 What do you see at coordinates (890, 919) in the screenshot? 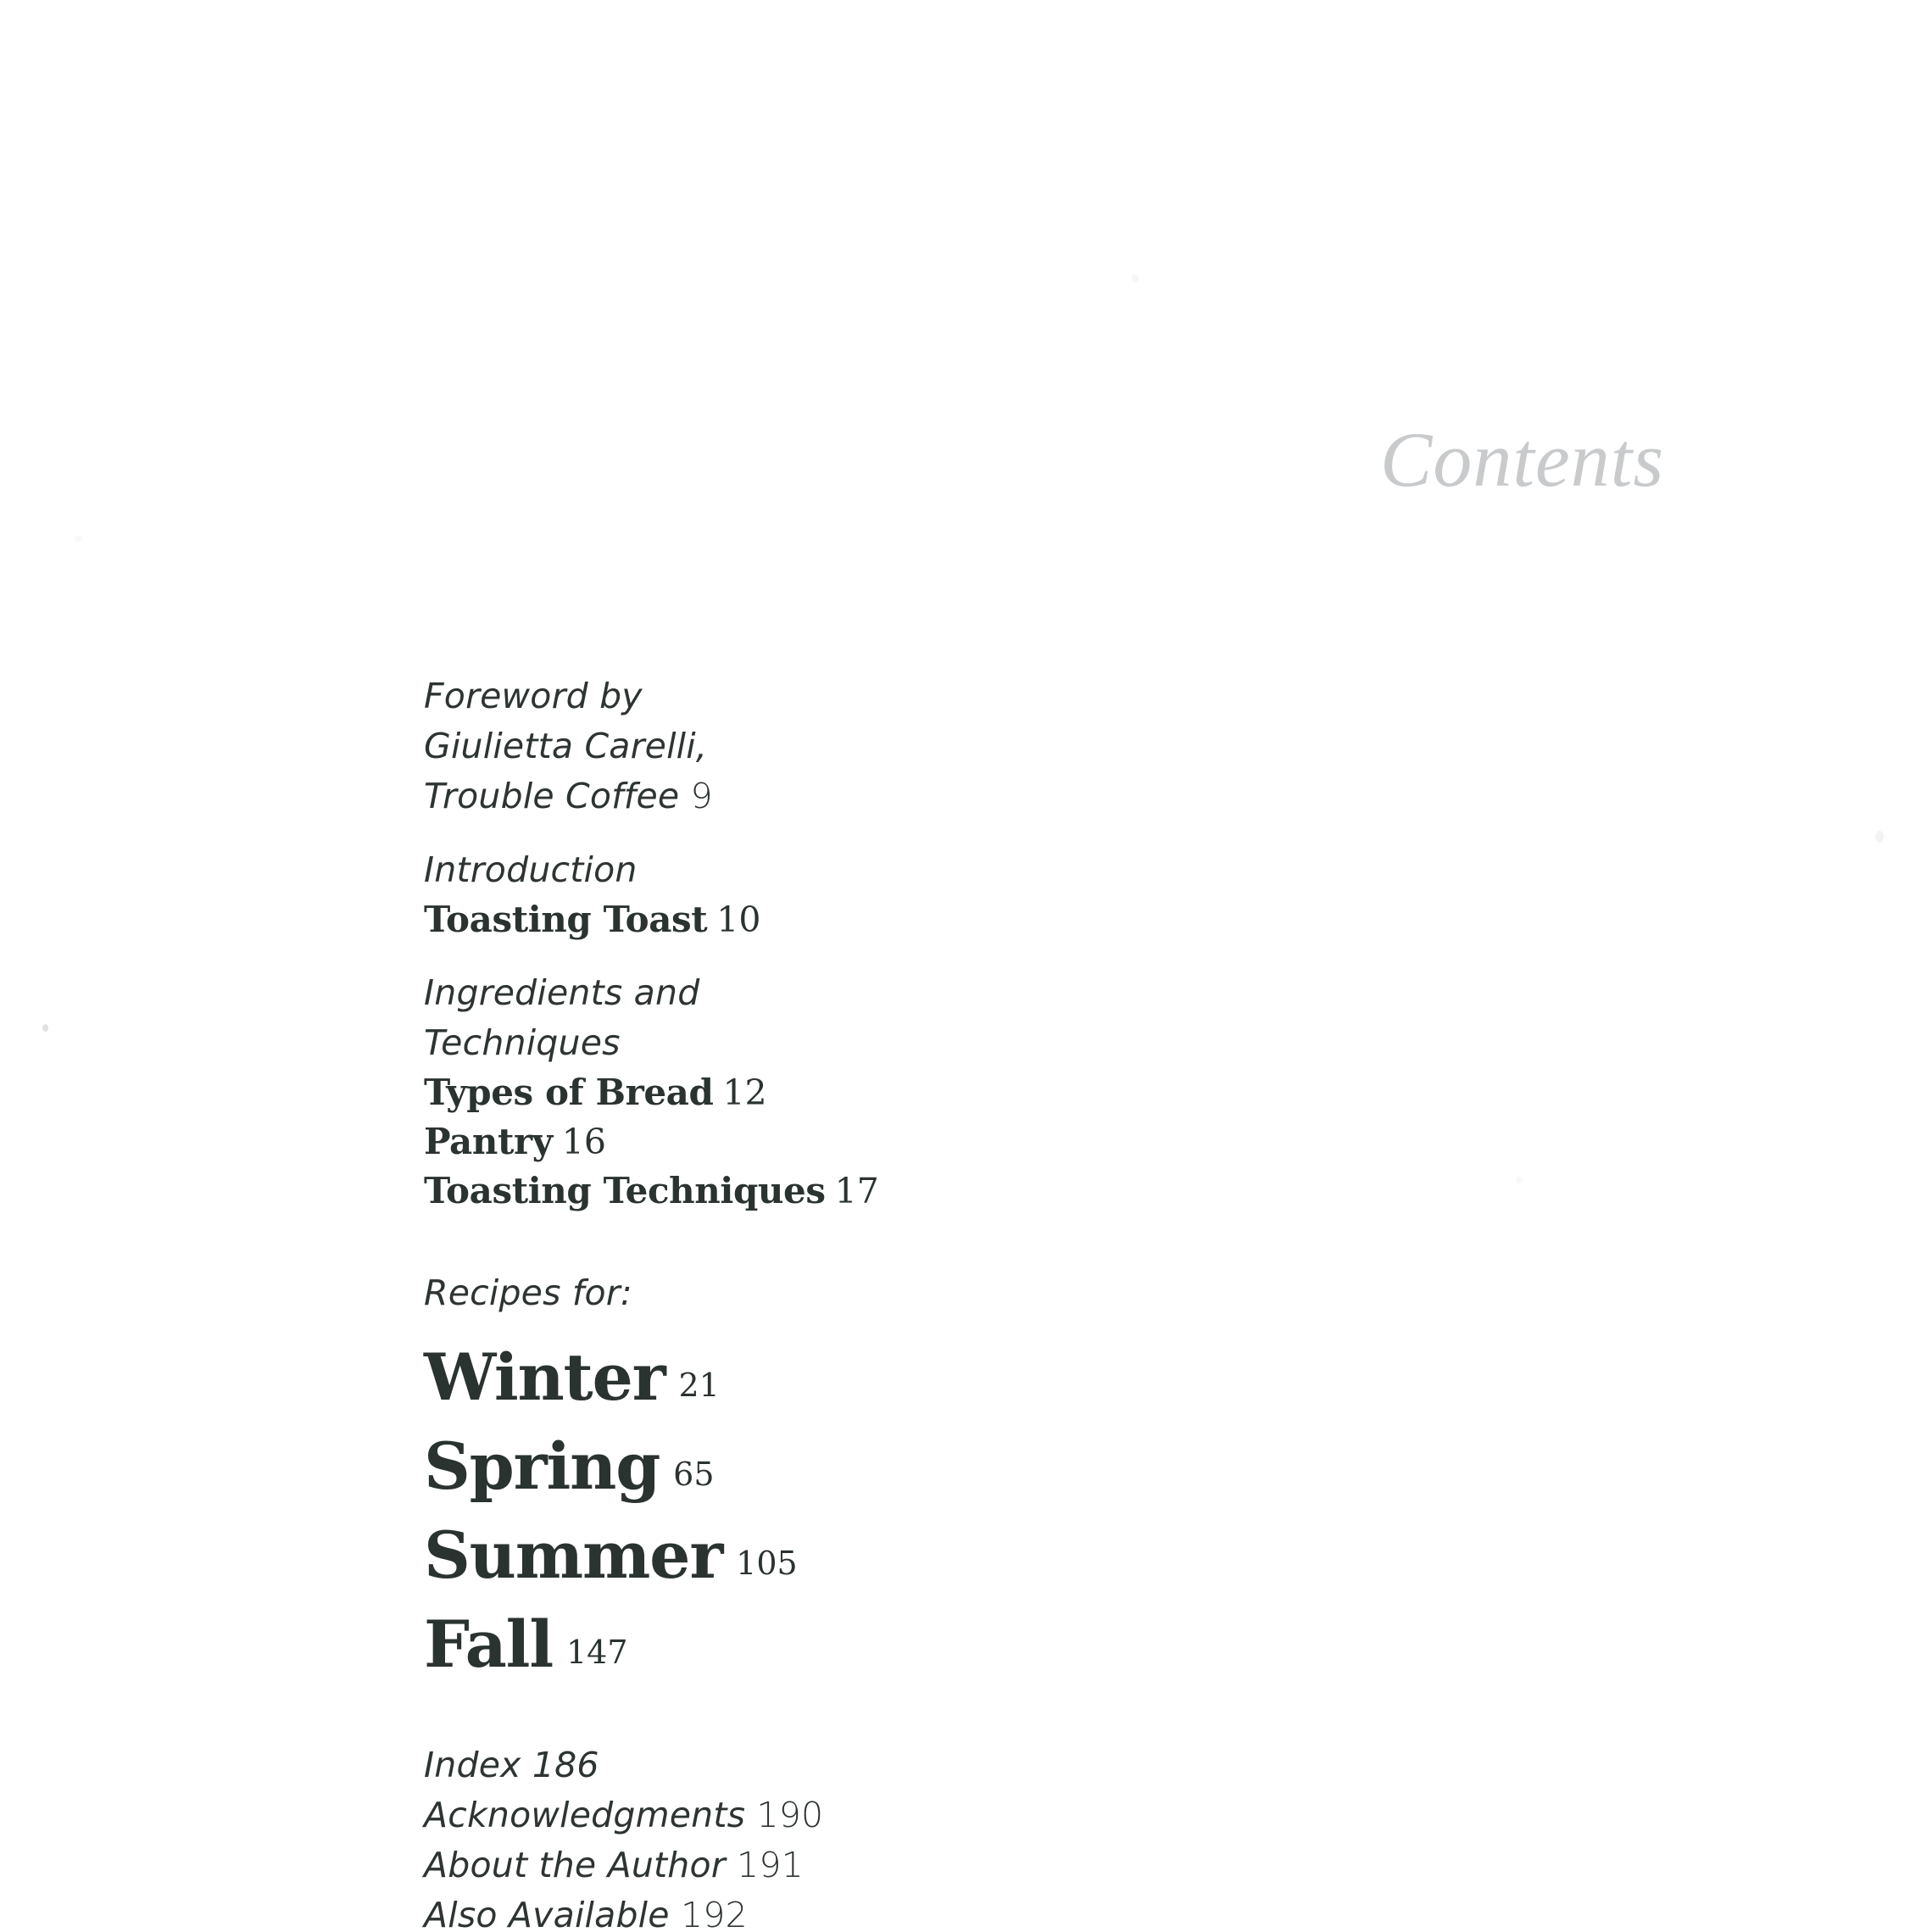
I see `introduction-entry: Toasting Toast 10` at bounding box center [890, 919].